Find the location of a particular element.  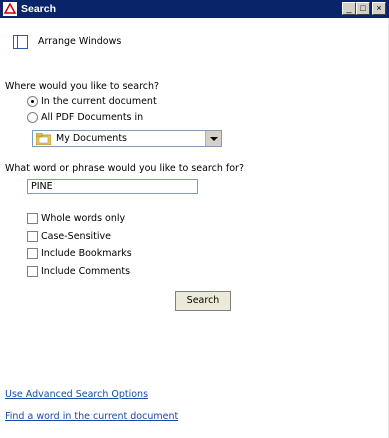

location-select: My Documents is located at coordinates (127, 138).